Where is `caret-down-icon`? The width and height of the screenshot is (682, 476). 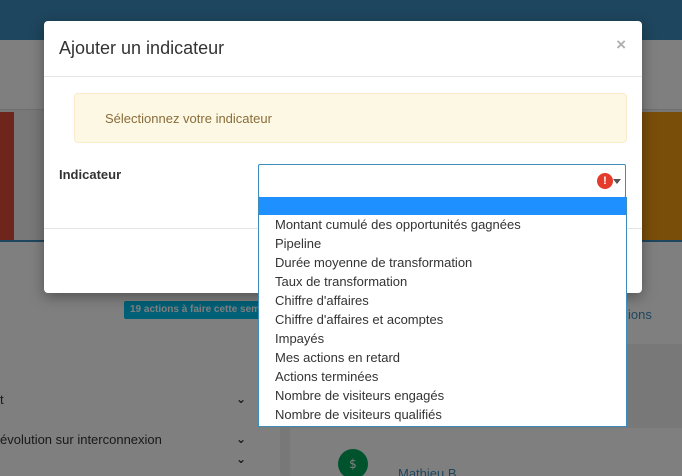 caret-down-icon is located at coordinates (617, 181).